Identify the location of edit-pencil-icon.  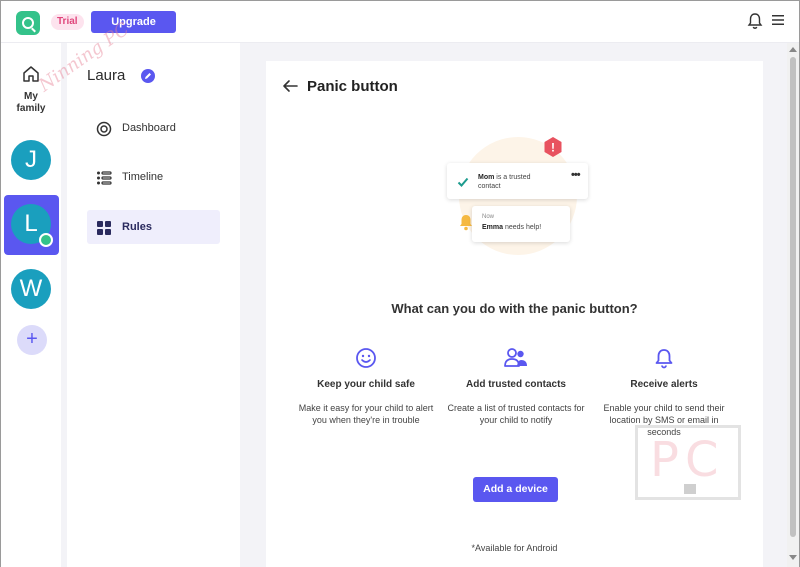
(148, 76).